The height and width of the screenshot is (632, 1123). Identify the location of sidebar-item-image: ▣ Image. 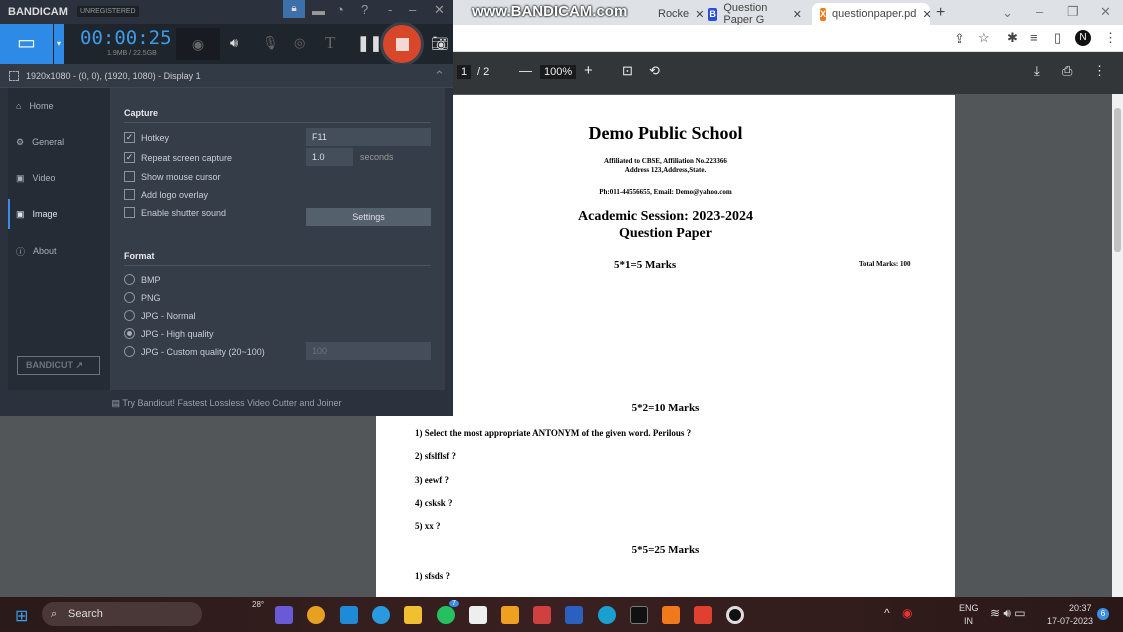
(55, 214).